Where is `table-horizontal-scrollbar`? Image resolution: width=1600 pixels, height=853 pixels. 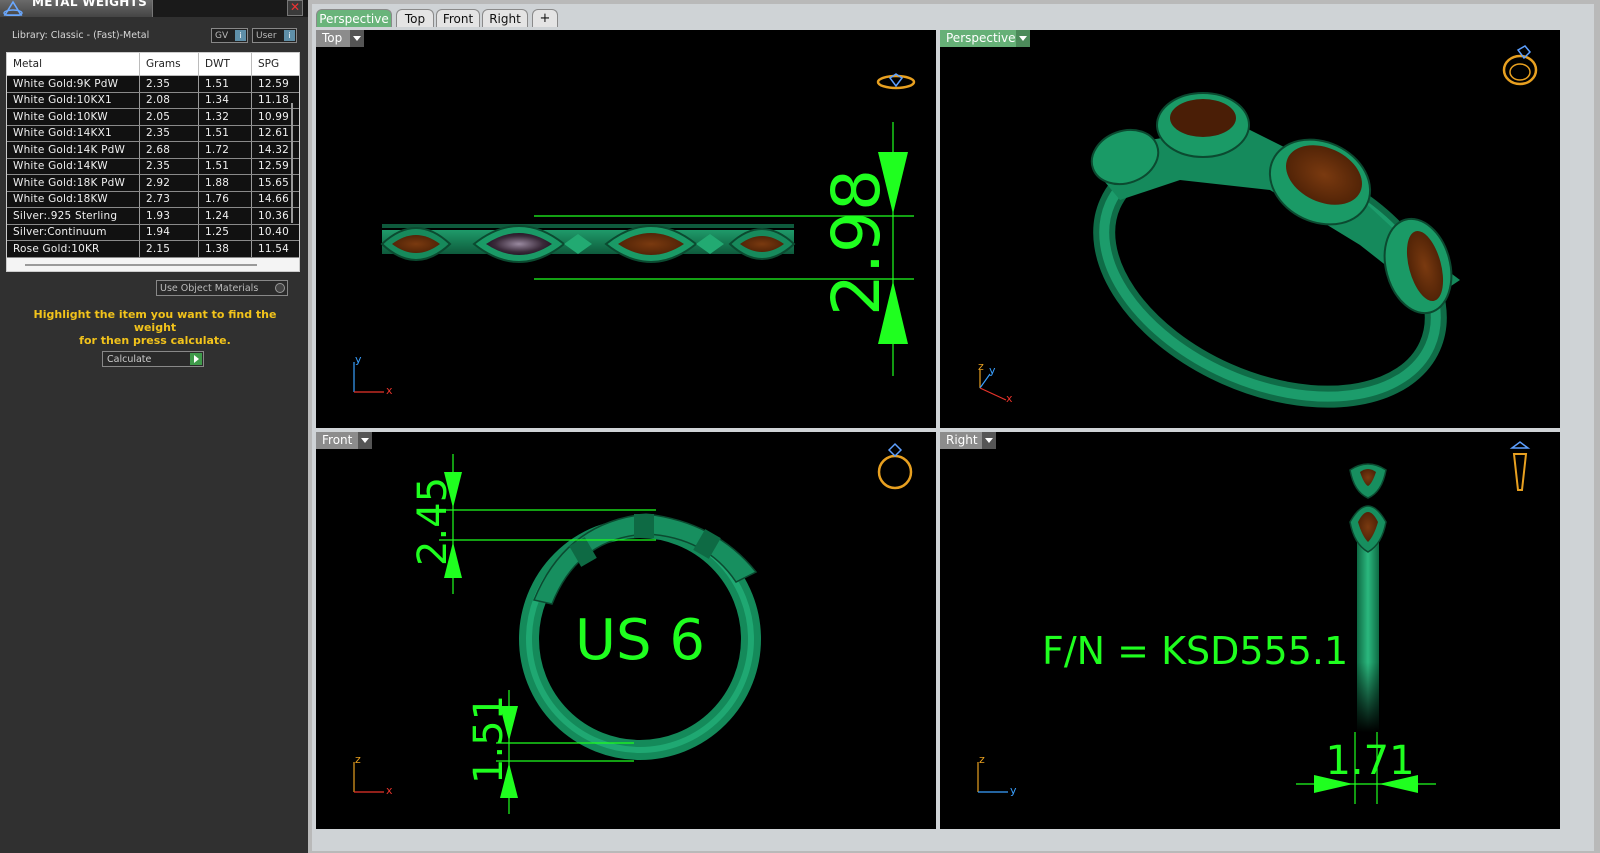 table-horizontal-scrollbar is located at coordinates (141, 265).